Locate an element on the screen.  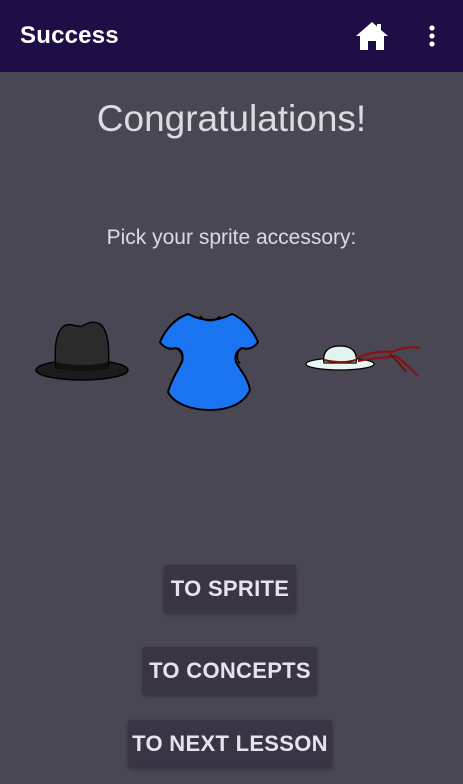
home-icon is located at coordinates (372, 36).